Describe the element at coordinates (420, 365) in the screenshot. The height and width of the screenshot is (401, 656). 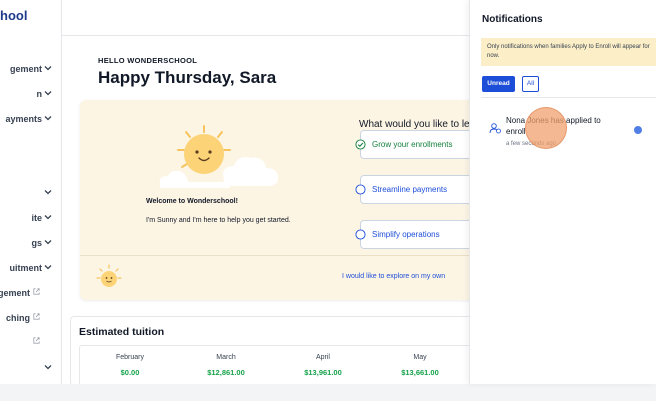
I see `tuition-month-col: May $13,661.00` at that location.